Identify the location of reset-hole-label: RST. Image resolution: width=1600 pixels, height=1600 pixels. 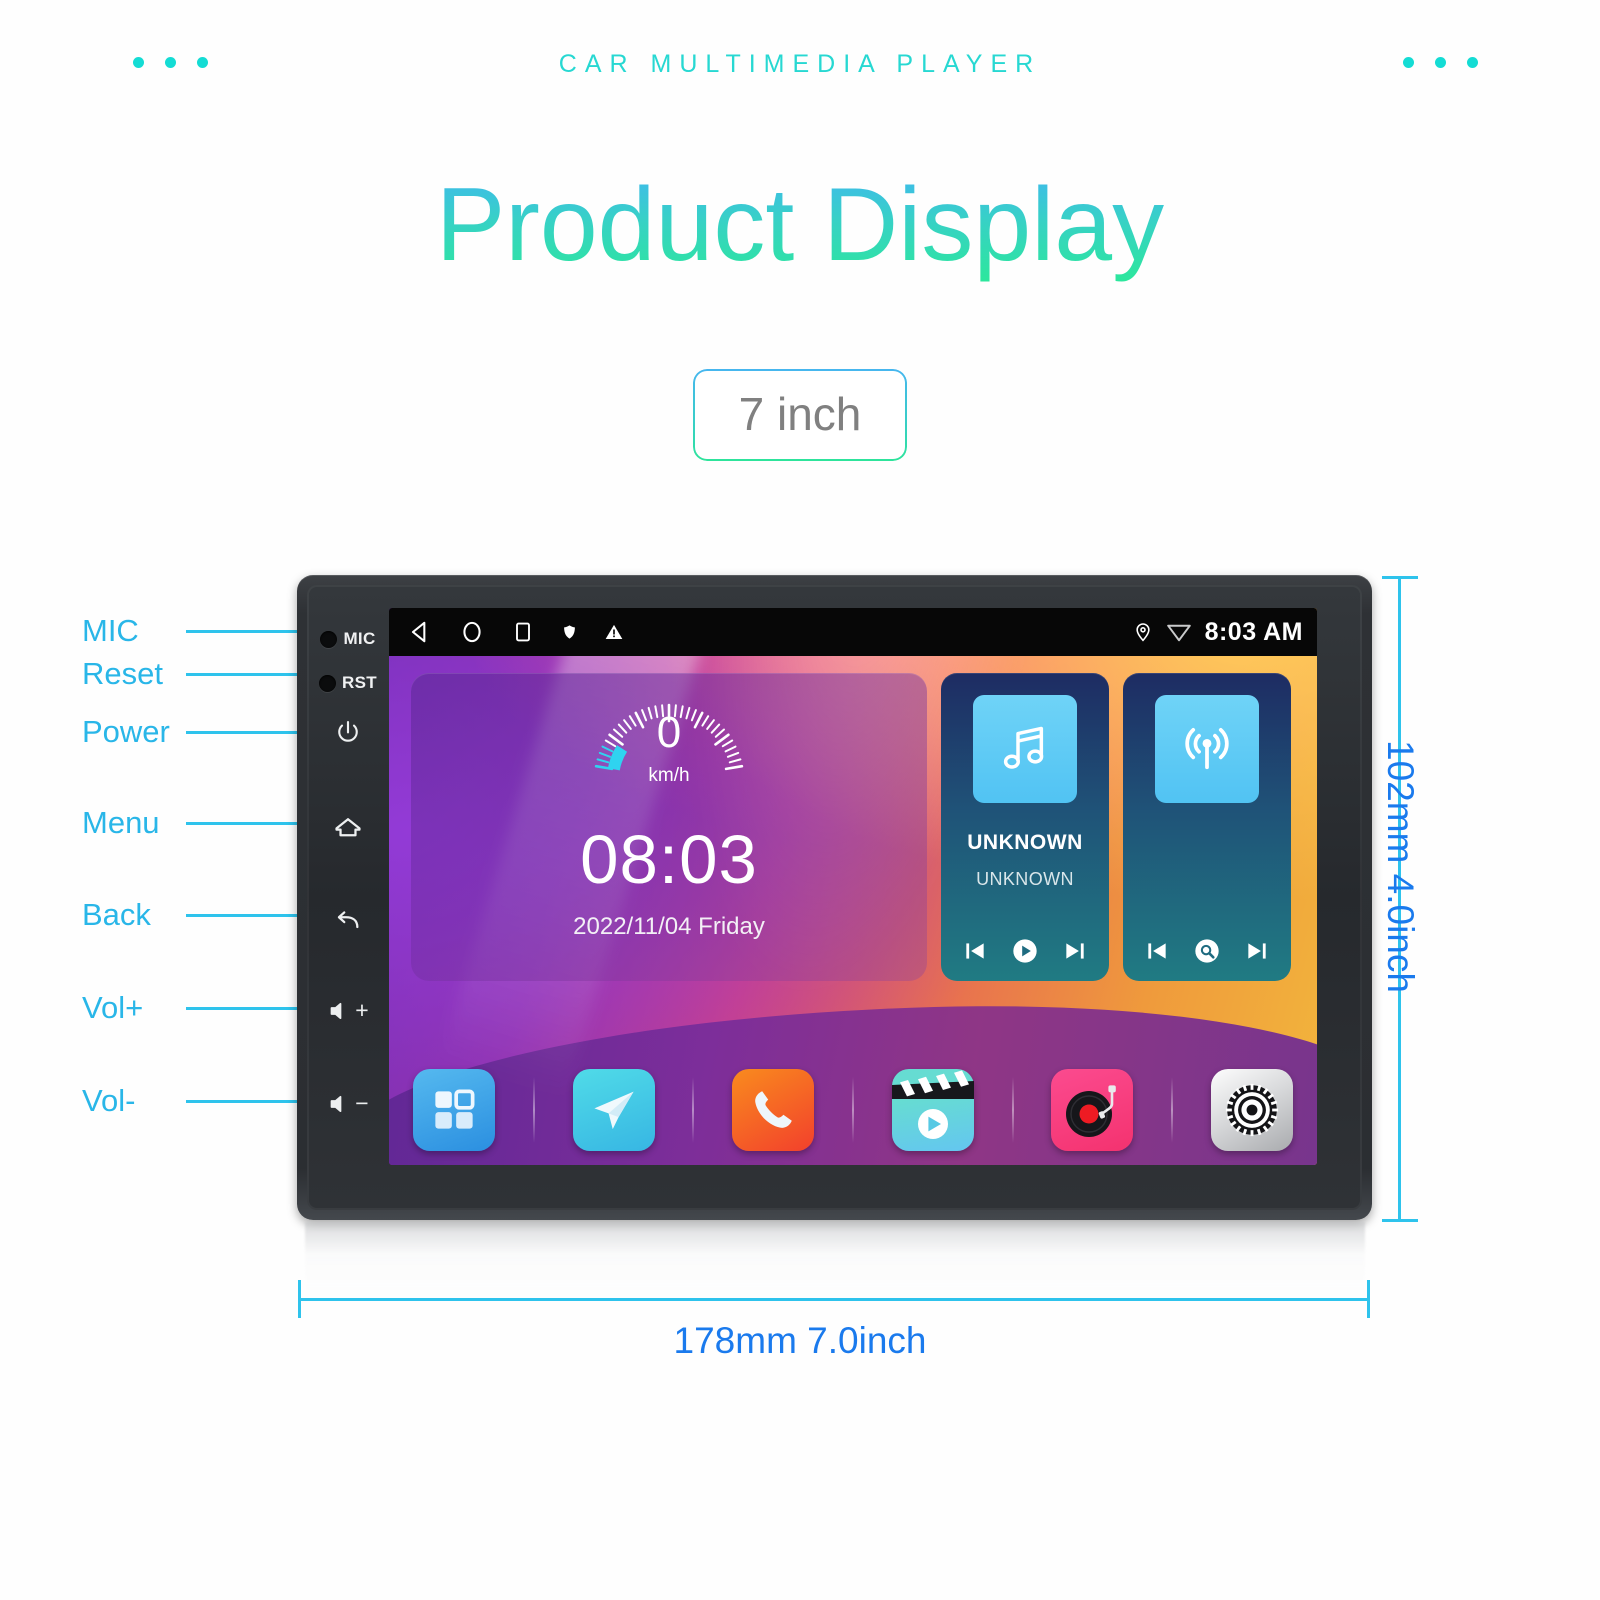
(359, 682).